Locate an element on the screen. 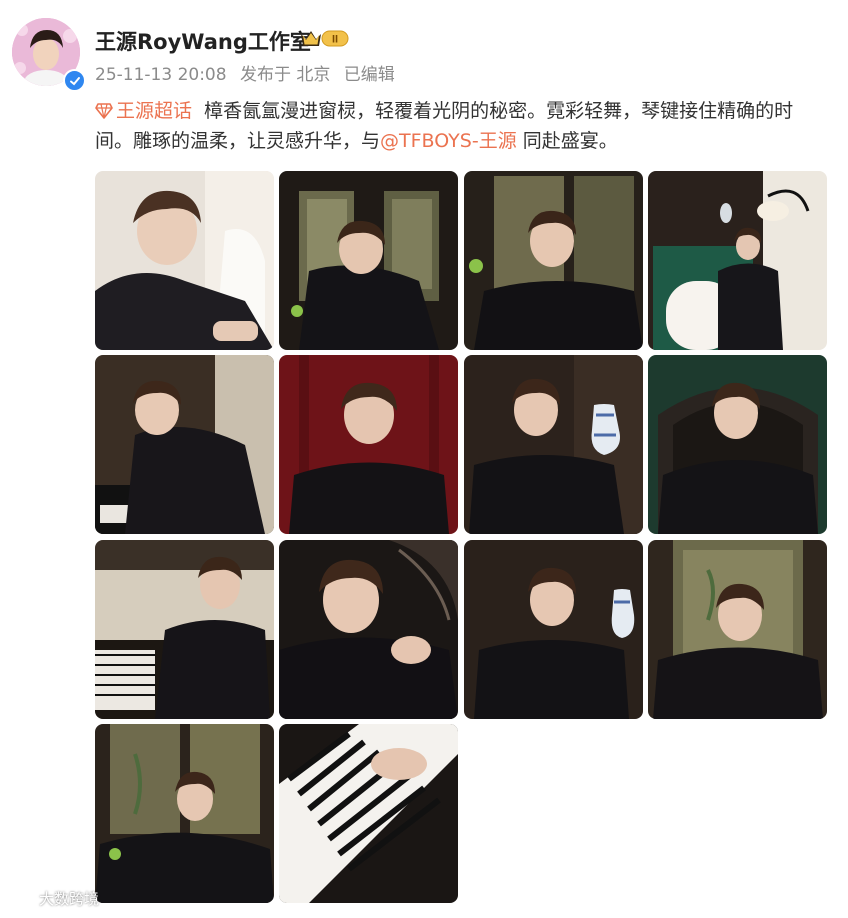  diamond-icon is located at coordinates (104, 111).